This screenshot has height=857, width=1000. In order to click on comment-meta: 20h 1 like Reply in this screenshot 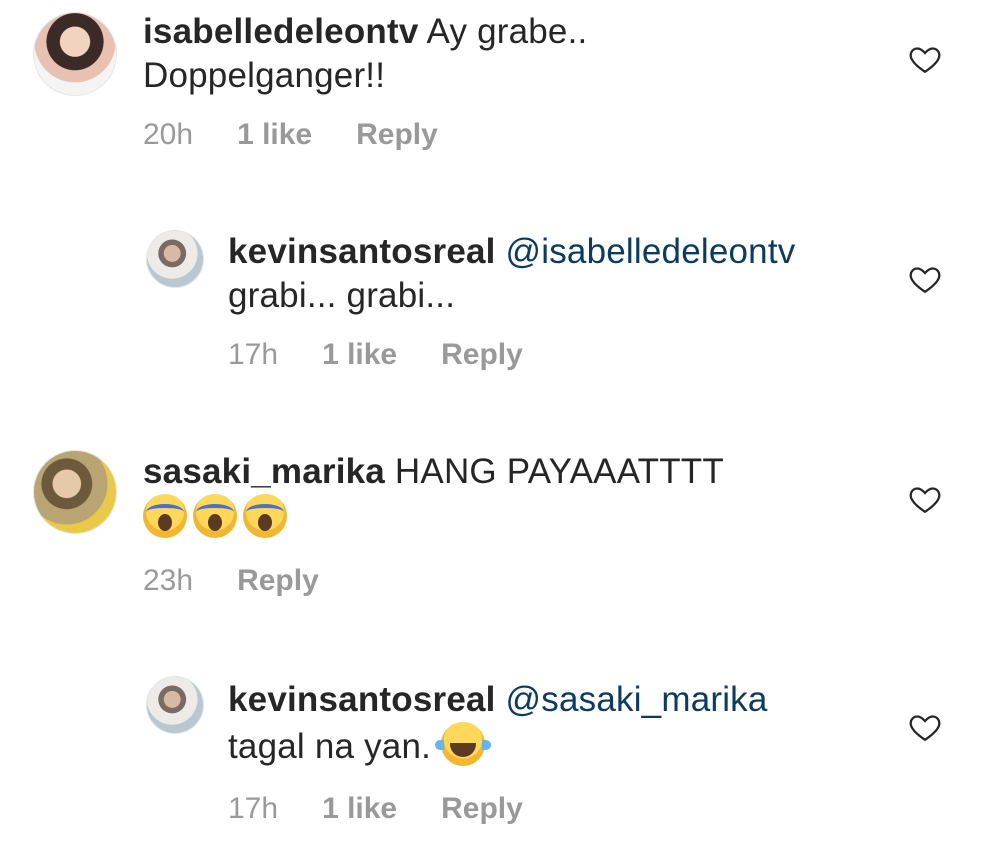, I will do `click(290, 135)`.